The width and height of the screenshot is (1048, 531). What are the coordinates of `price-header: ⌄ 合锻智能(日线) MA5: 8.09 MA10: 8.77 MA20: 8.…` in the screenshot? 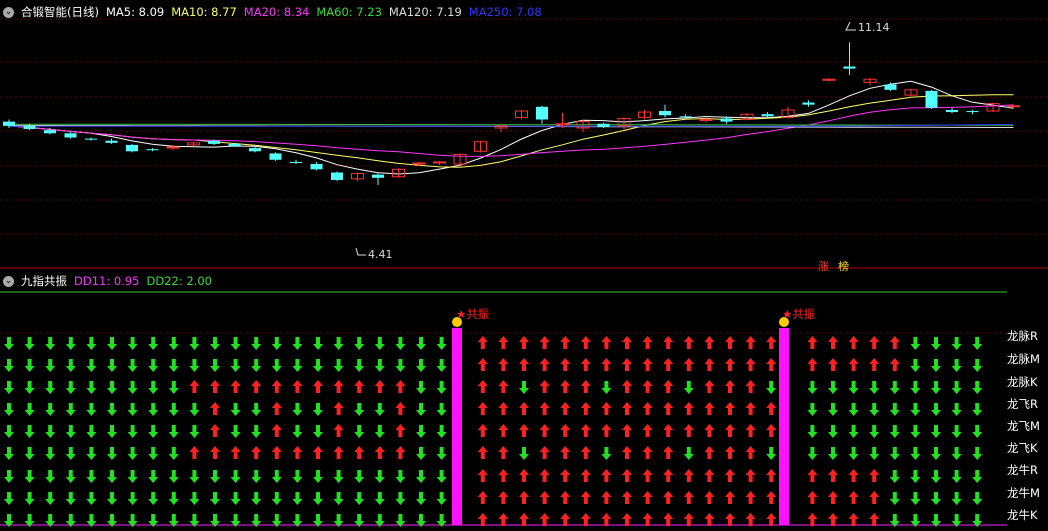 It's located at (272, 12).